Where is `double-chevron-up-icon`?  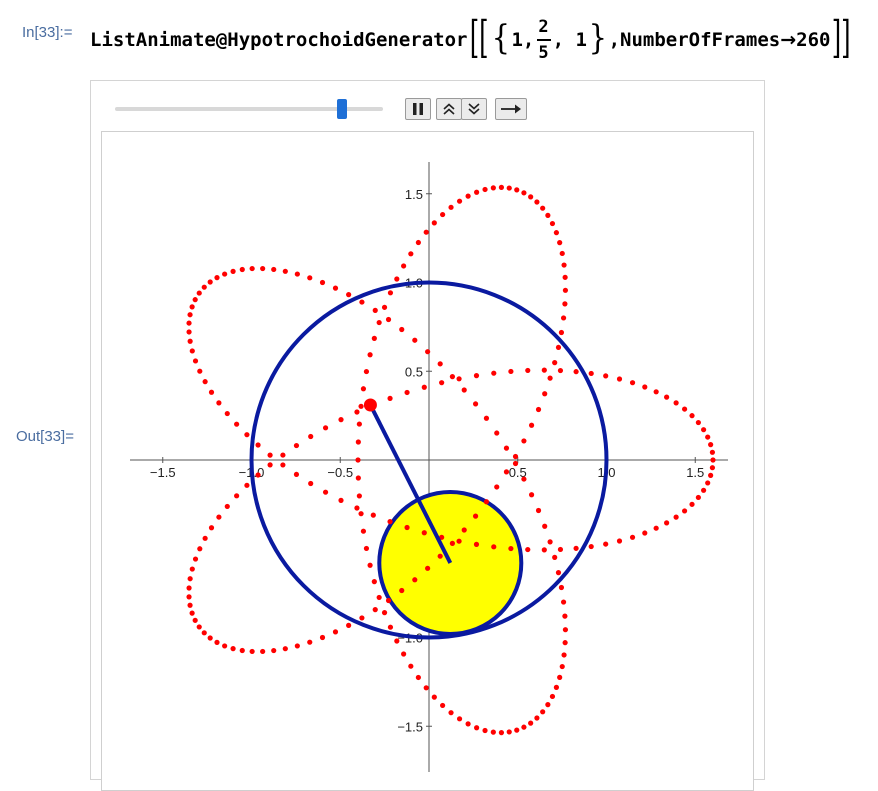 double-chevron-up-icon is located at coordinates (449, 109).